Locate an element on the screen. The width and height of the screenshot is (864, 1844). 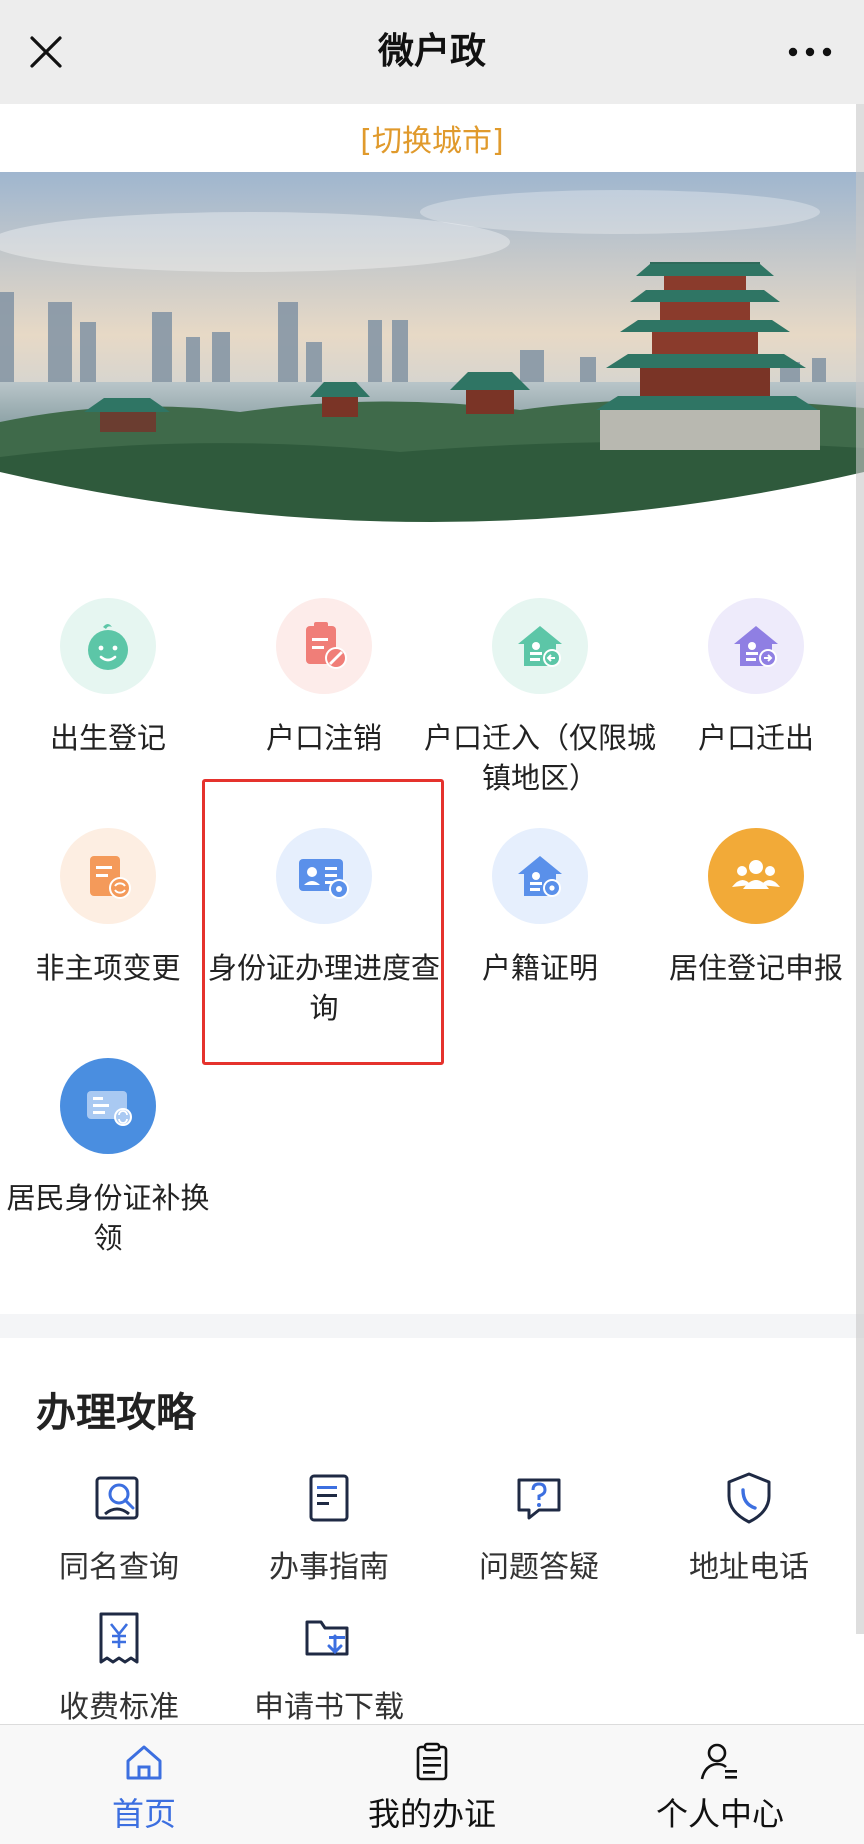
service-hukou-cancel: 户口注销 is located at coordinates (324, 695).